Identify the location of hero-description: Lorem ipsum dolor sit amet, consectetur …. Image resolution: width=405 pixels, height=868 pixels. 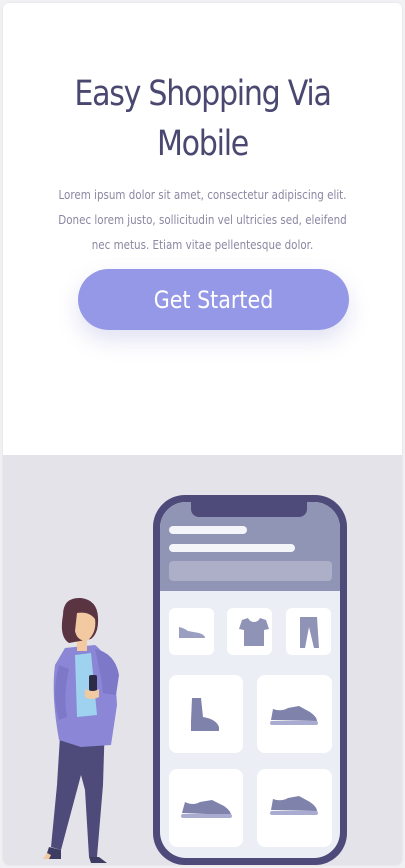
(202, 220).